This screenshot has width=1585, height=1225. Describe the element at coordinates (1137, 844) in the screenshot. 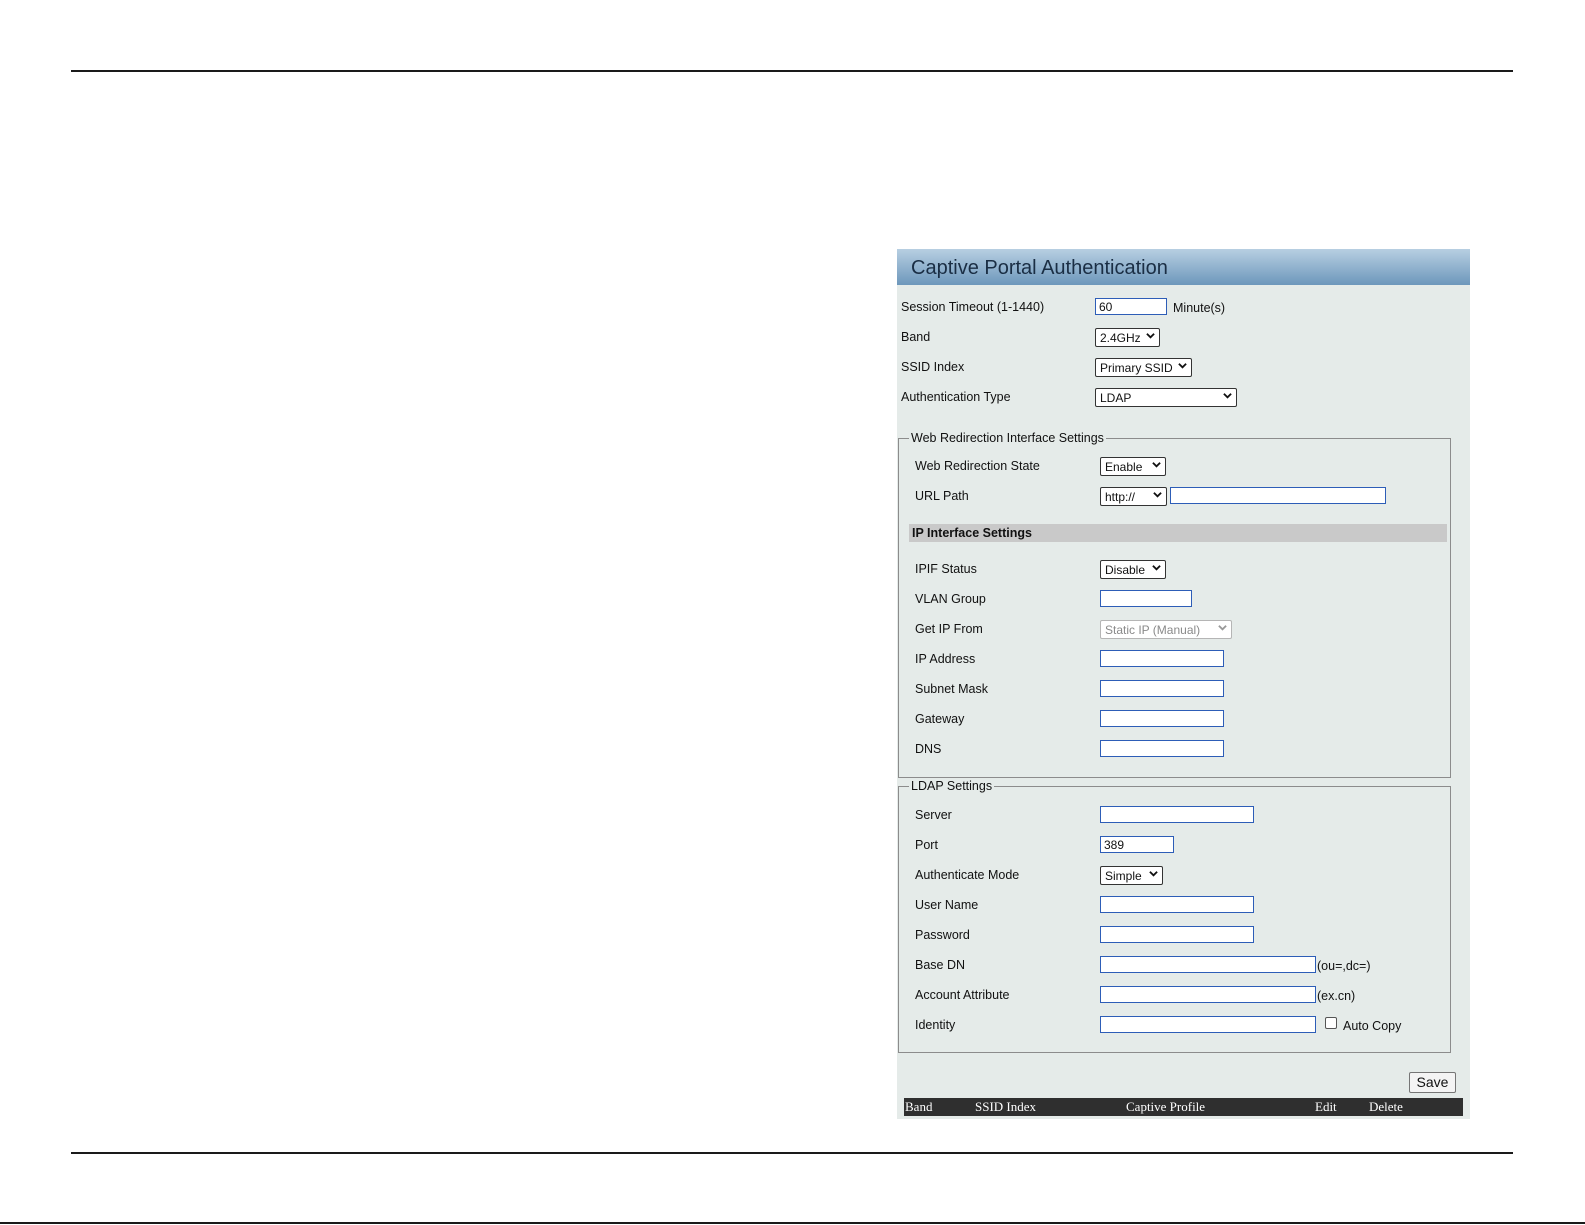

I see `ldap-port-input` at that location.